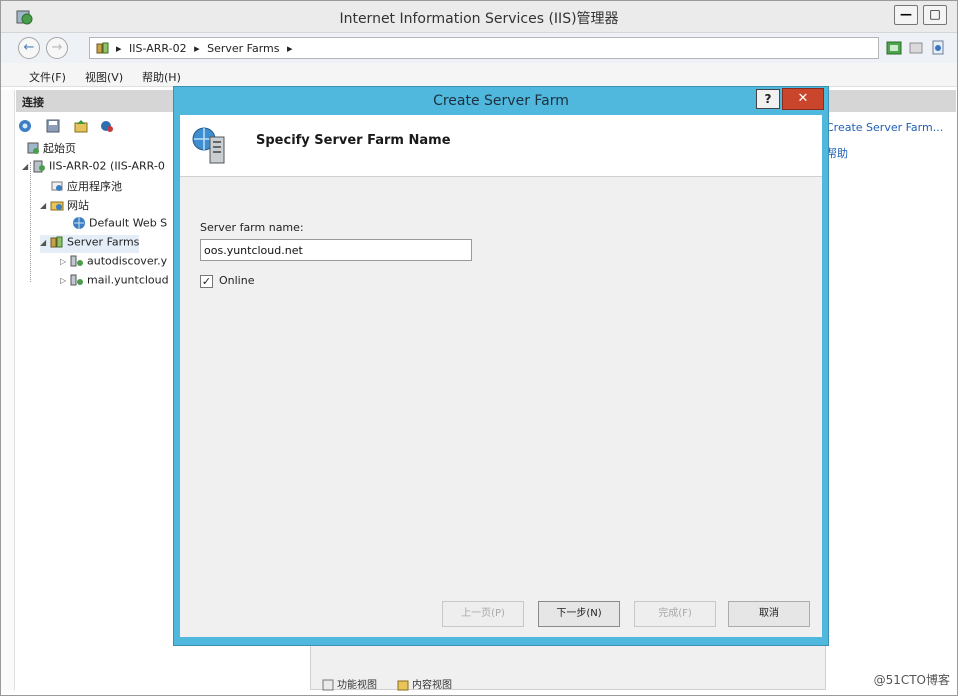  What do you see at coordinates (938, 48) in the screenshot?
I see `help-icon` at bounding box center [938, 48].